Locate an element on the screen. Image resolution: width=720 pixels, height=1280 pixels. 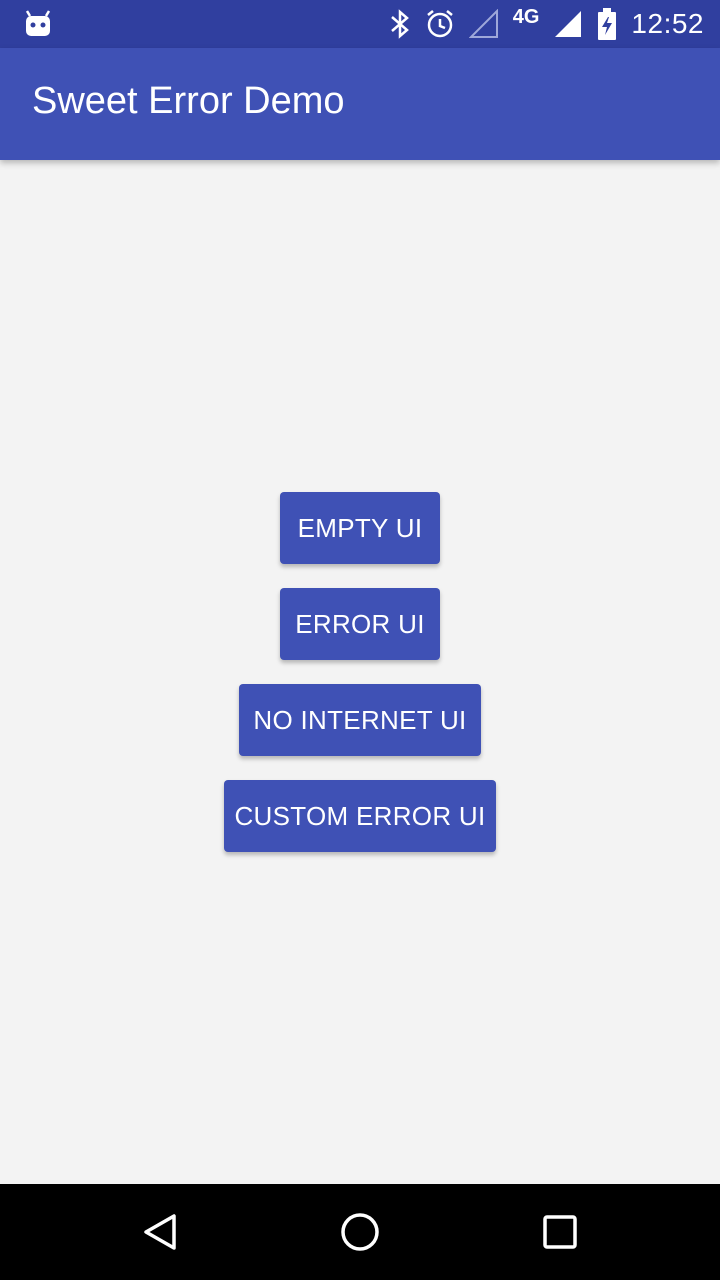
recents-icon is located at coordinates (560, 1232).